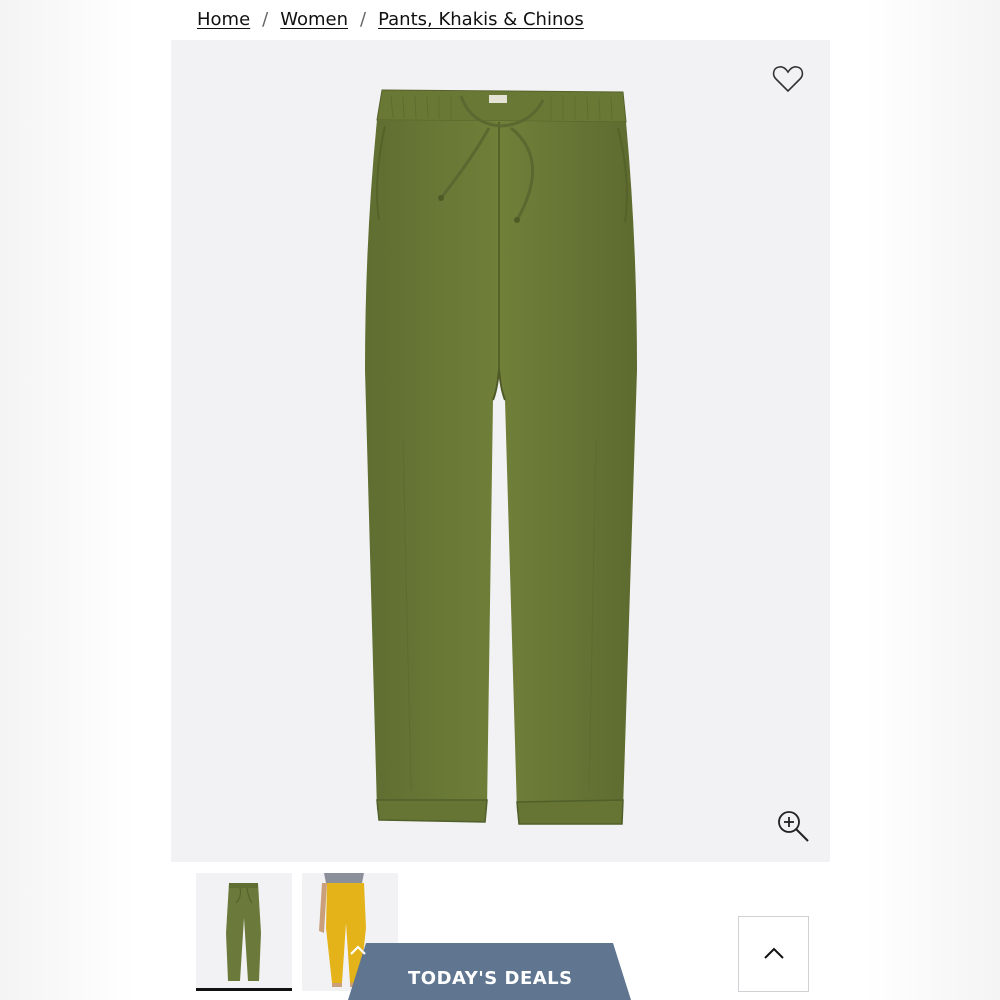 The width and height of the screenshot is (1000, 1000). I want to click on breadcrumb-women: Women, so click(314, 19).